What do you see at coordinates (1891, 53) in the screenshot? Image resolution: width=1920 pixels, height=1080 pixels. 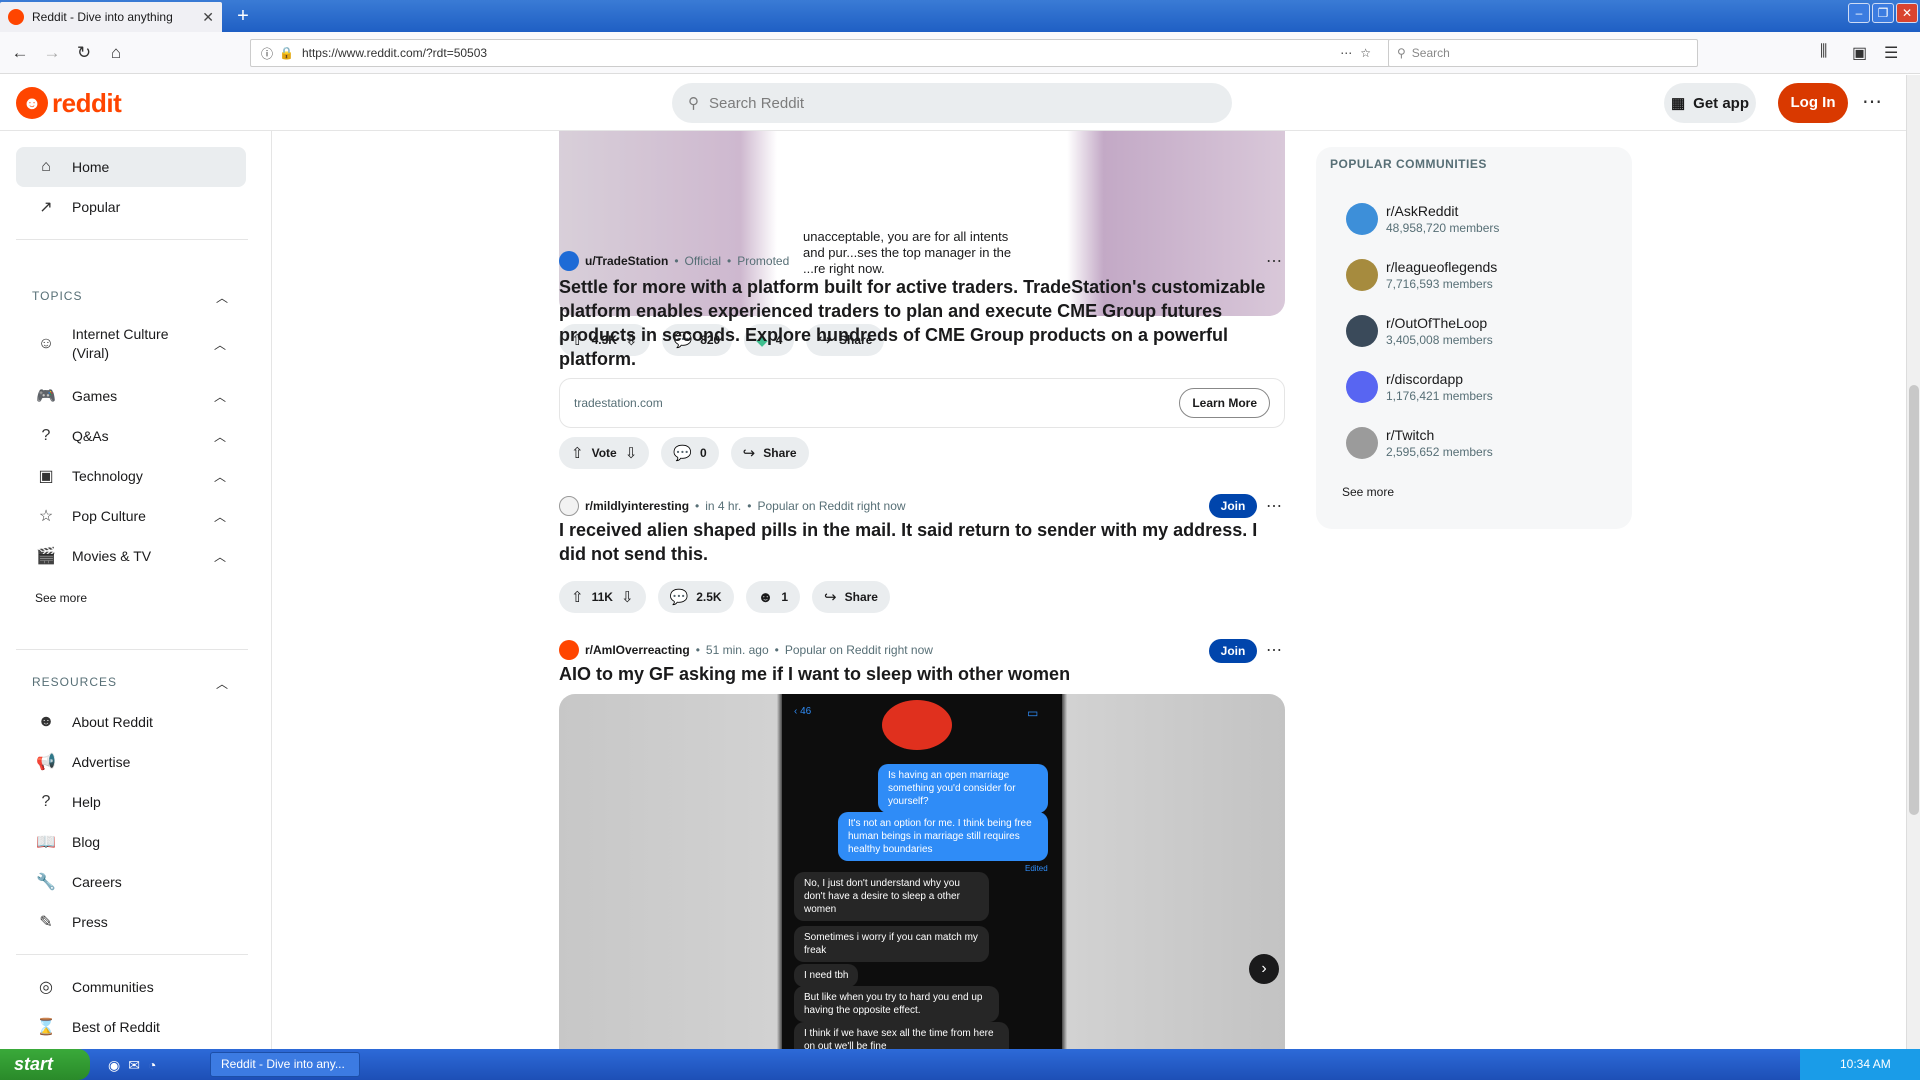 I see `menu-icon: ☰` at bounding box center [1891, 53].